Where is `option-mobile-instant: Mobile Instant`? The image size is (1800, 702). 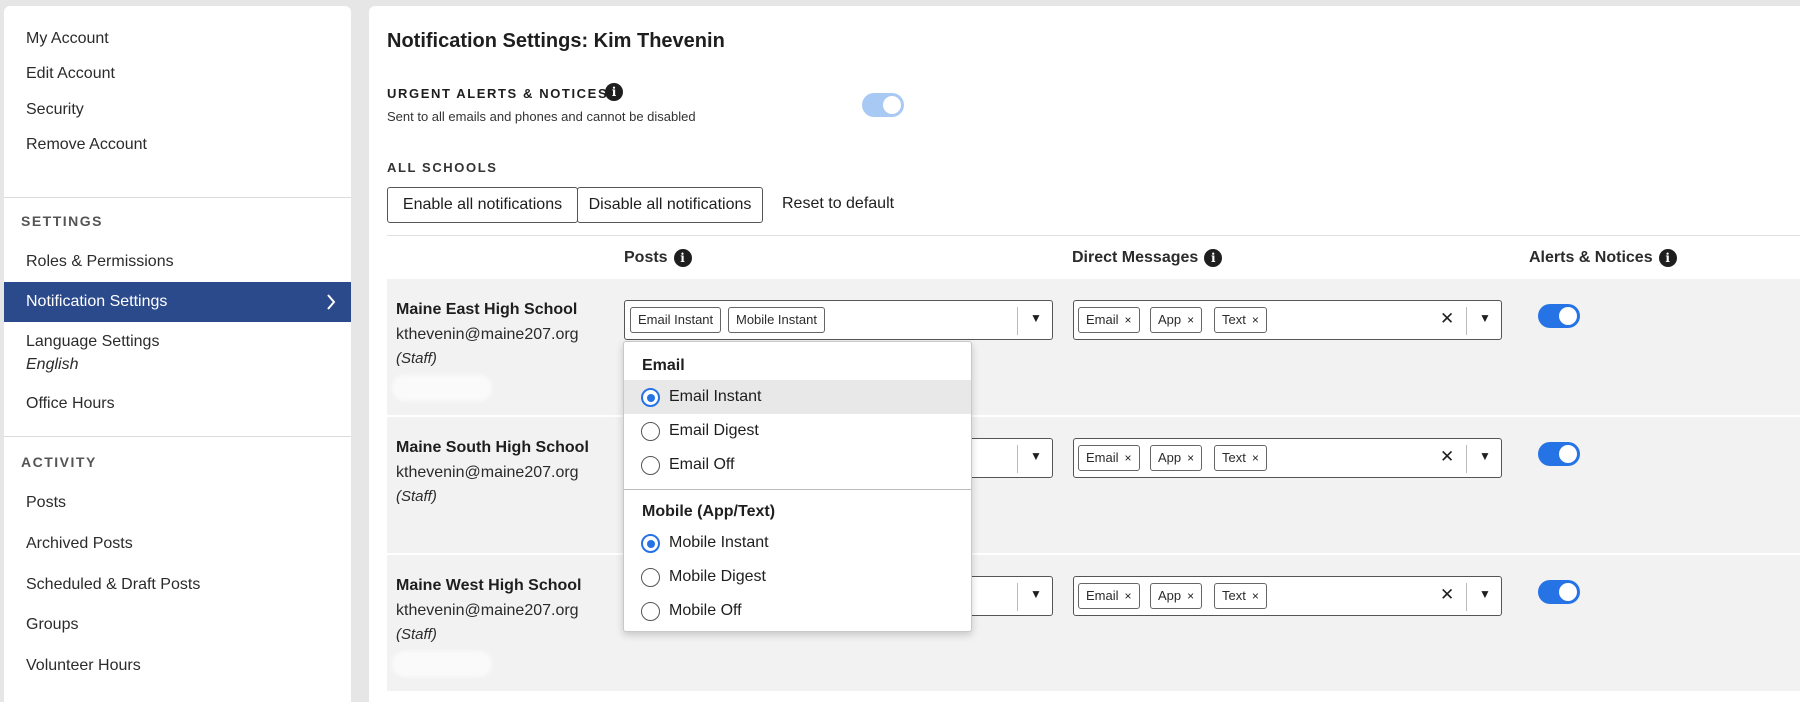 option-mobile-instant: Mobile Instant is located at coordinates (797, 543).